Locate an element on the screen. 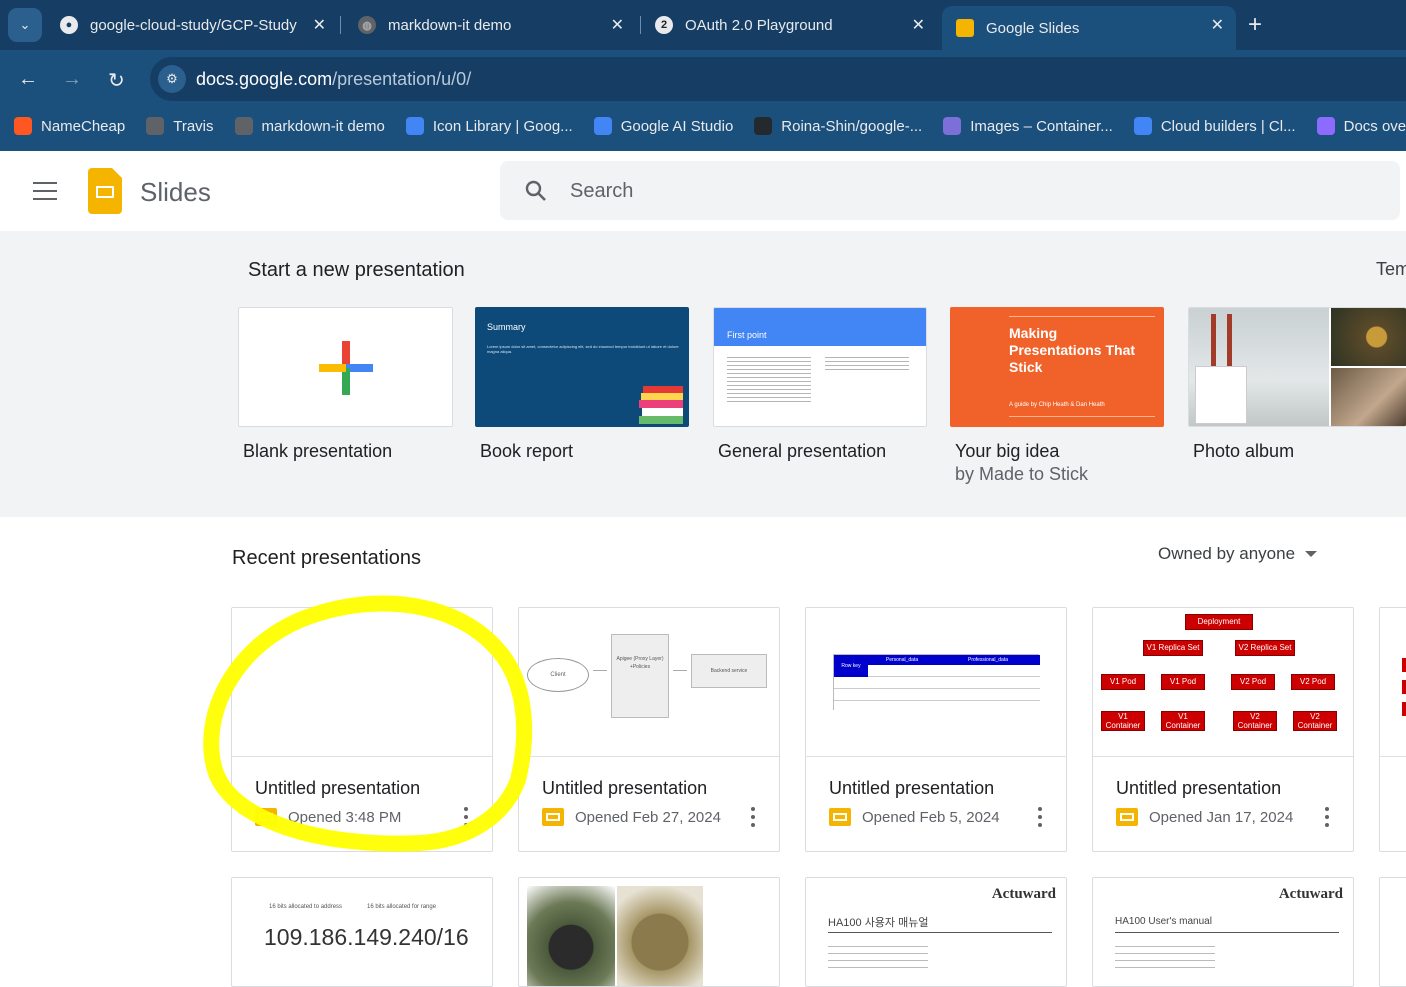 This screenshot has width=1406, height=987. doc-meta: Opened Jan 17, 2024 is located at coordinates (1204, 817).